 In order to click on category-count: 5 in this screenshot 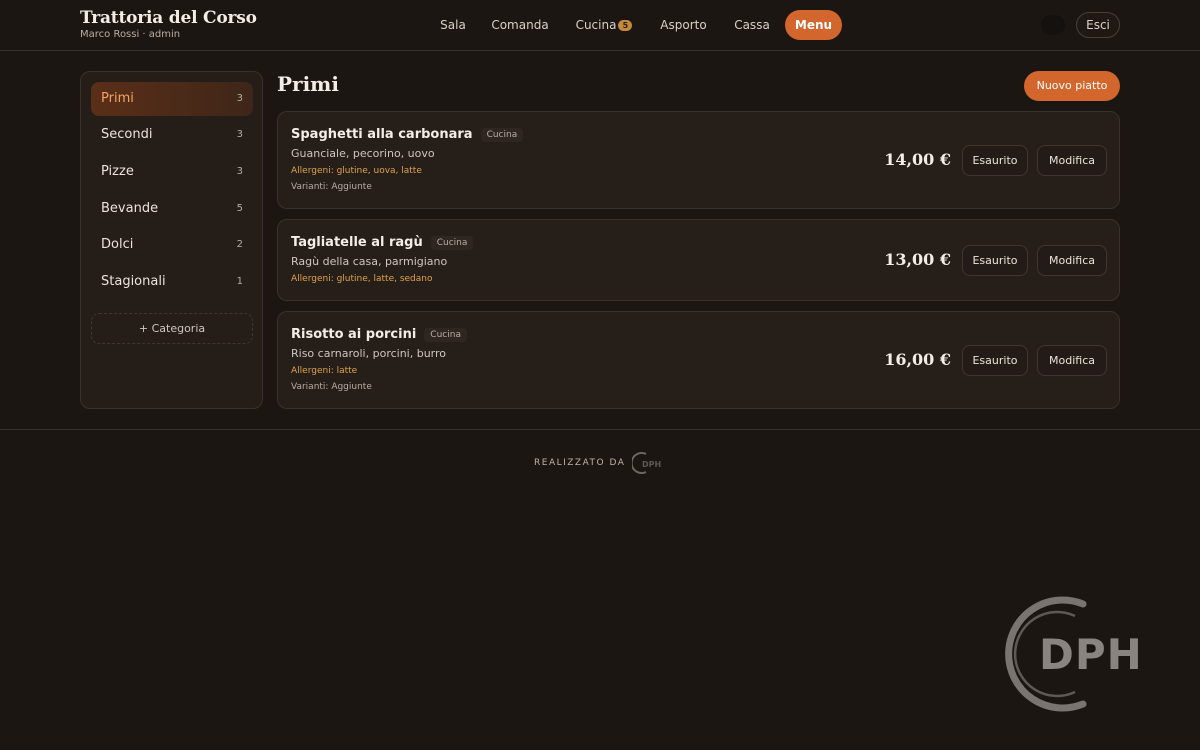, I will do `click(239, 208)`.